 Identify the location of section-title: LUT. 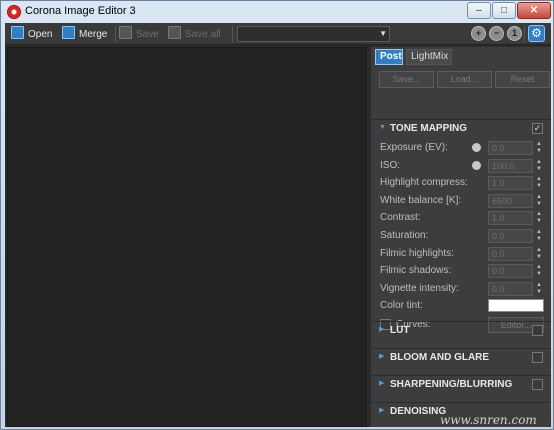
(400, 330).